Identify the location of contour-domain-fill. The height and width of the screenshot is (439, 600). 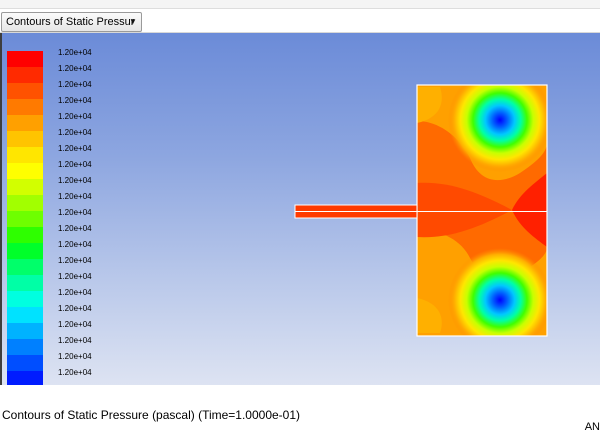
(482, 210).